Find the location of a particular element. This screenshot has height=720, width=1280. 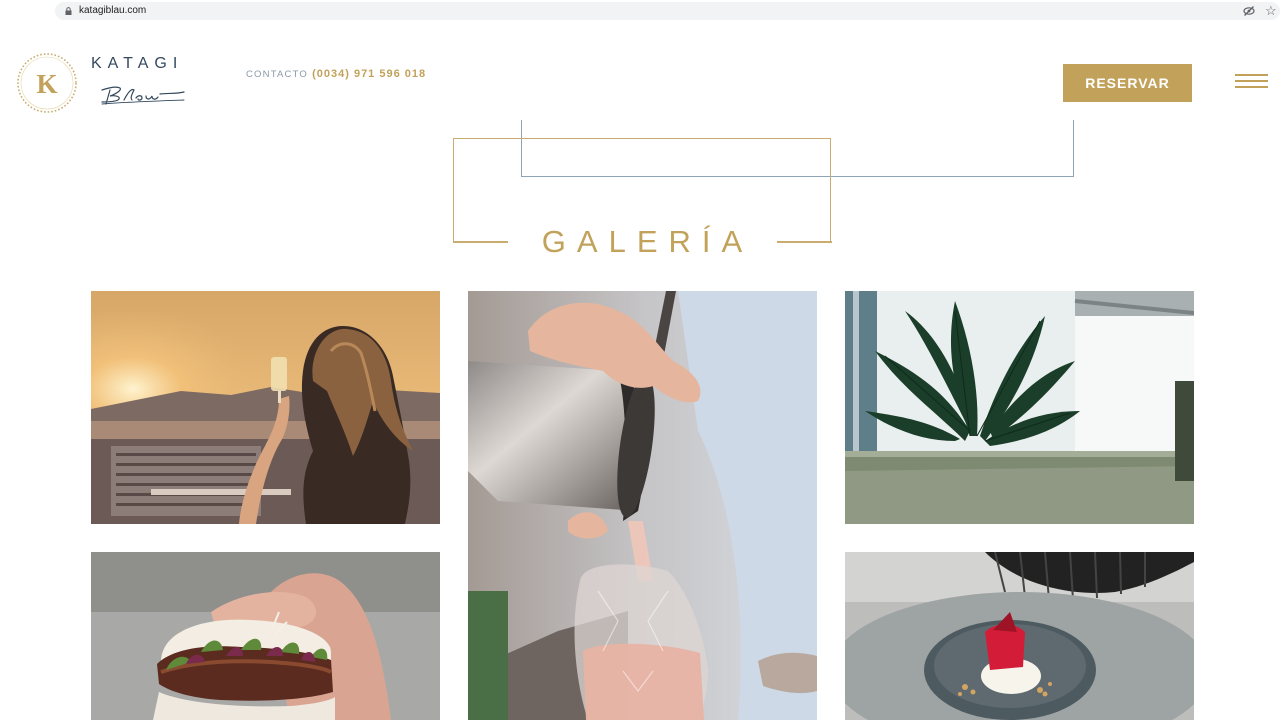

star-icon: ☆ is located at coordinates (1271, 11).